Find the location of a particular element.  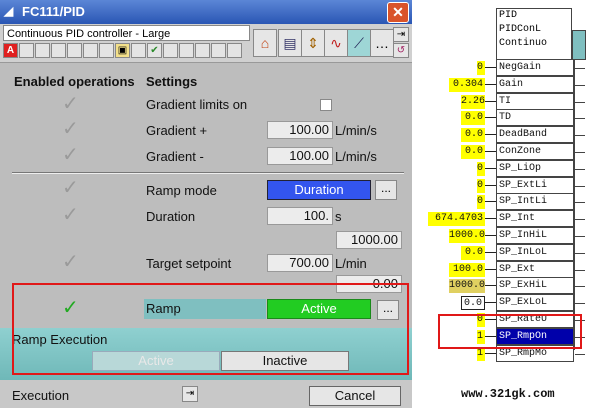

pin-name: SP_InLoL is located at coordinates (535, 252).